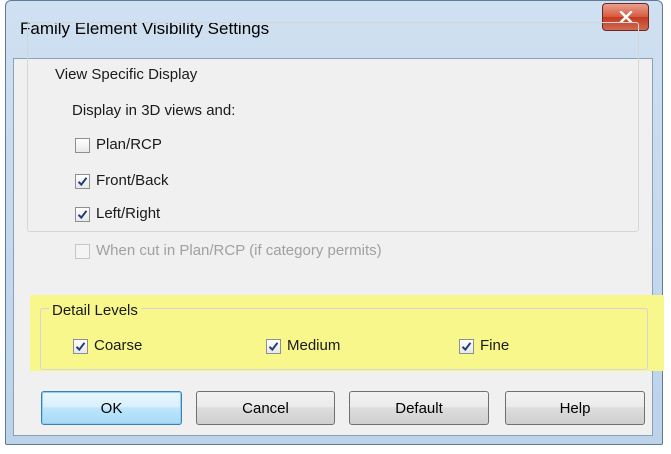 Image resolution: width=671 pixels, height=454 pixels. What do you see at coordinates (495, 345) in the screenshot?
I see `checkbox-label: Fine` at bounding box center [495, 345].